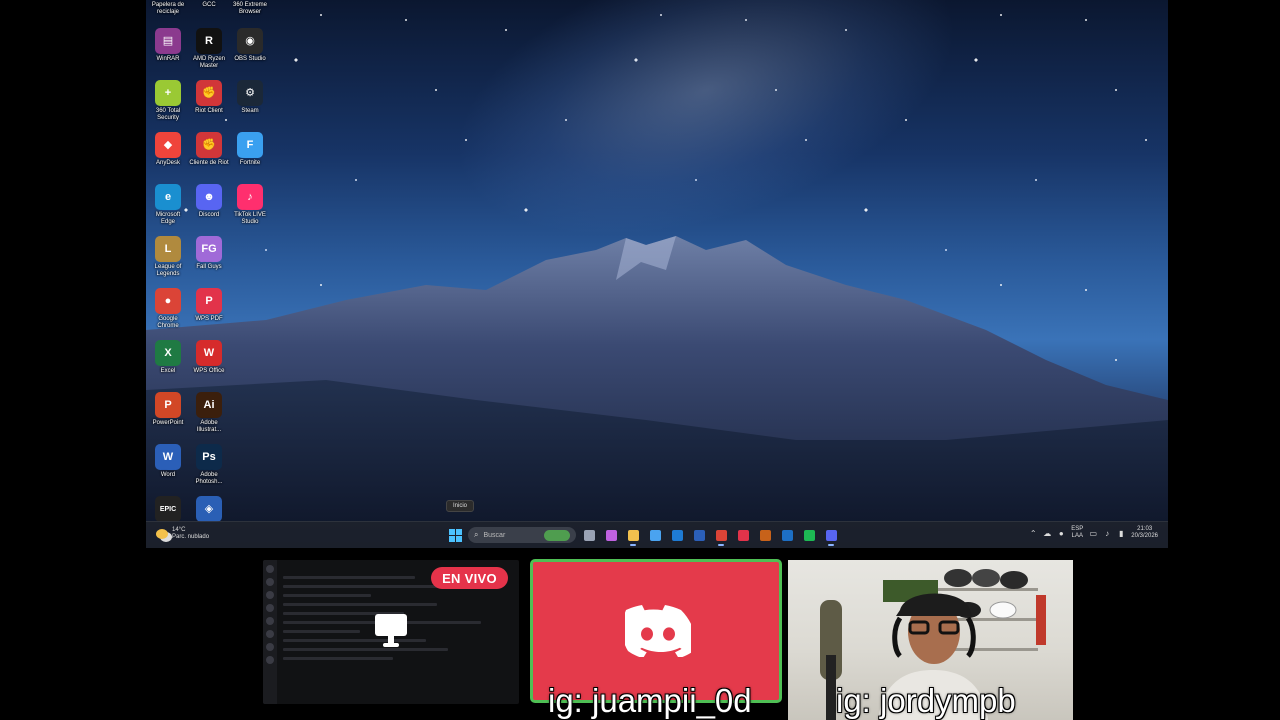 The image size is (1280, 720). Describe the element at coordinates (168, 416) in the screenshot. I see `desktop-icon: P PowerPoint` at that location.